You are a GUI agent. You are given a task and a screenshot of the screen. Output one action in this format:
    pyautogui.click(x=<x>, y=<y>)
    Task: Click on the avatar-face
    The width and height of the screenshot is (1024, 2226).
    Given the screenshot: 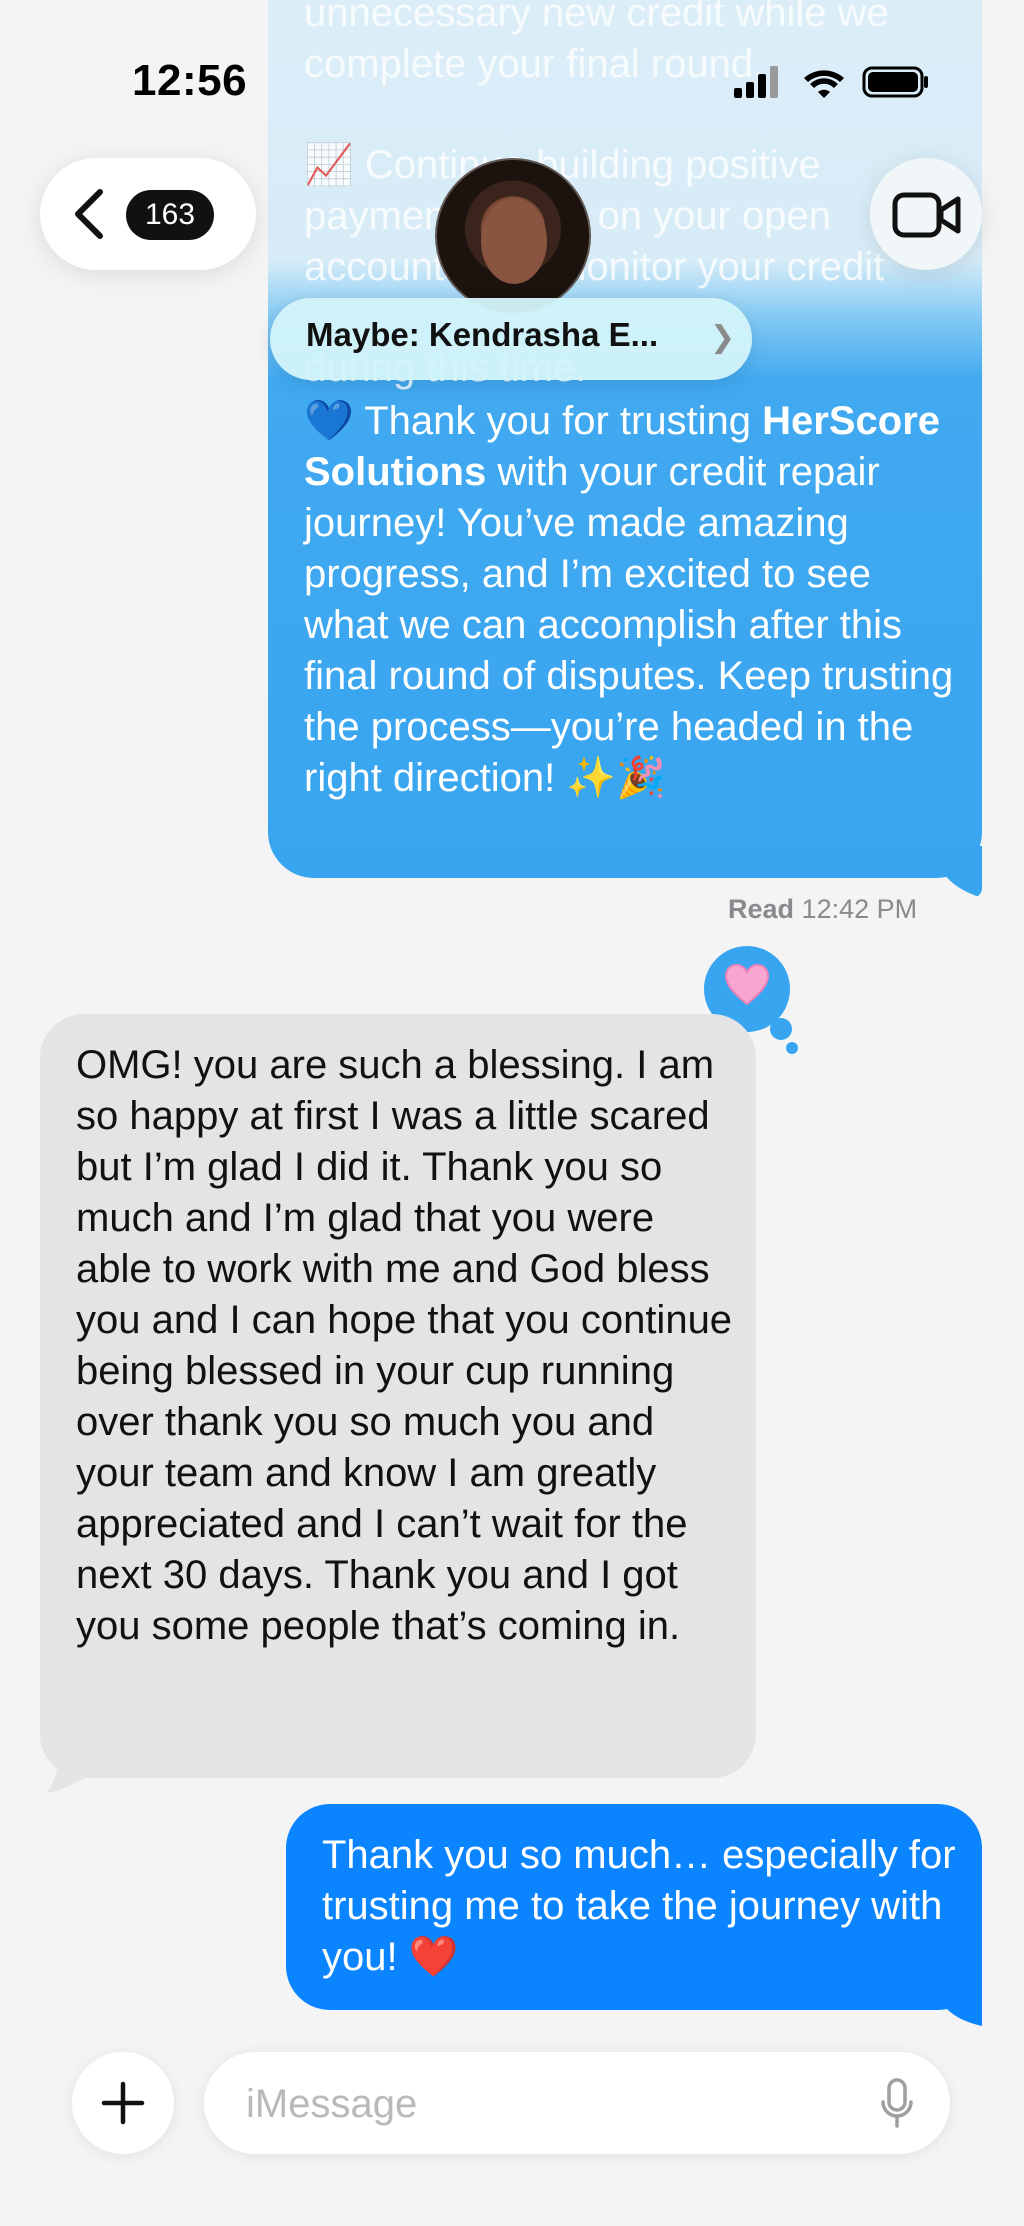 What is the action you would take?
    pyautogui.click(x=514, y=241)
    